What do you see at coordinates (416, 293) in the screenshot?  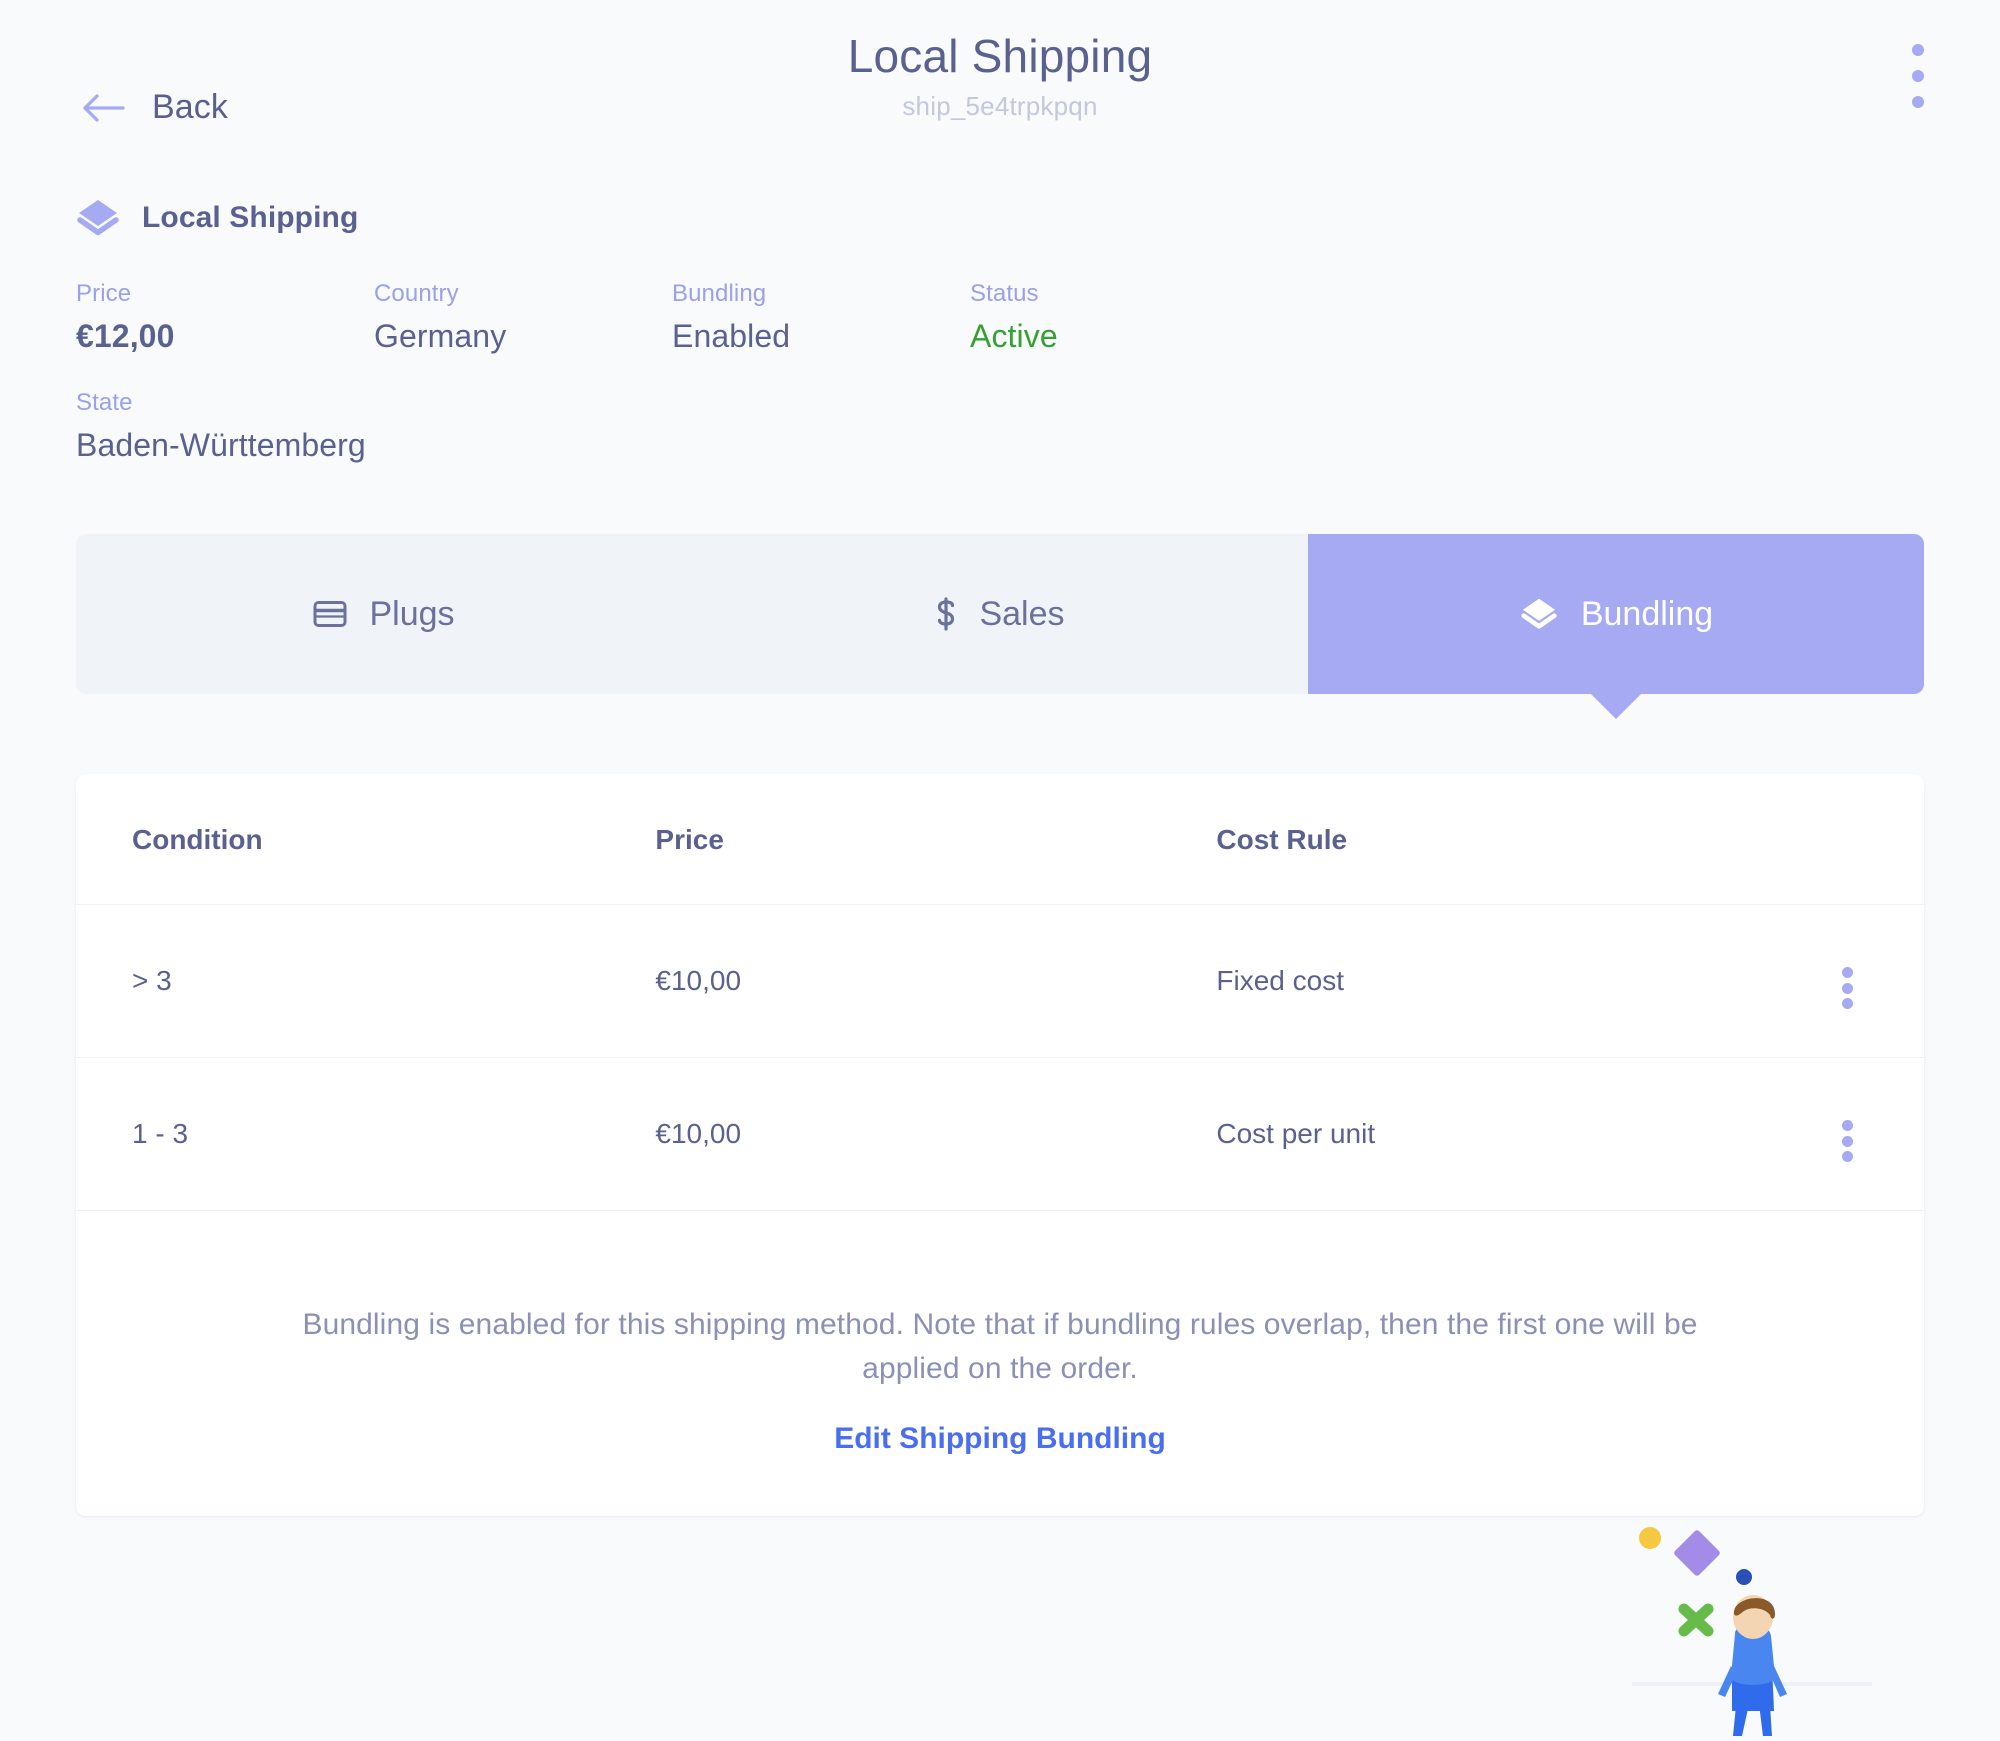 I see `field-label: Country` at bounding box center [416, 293].